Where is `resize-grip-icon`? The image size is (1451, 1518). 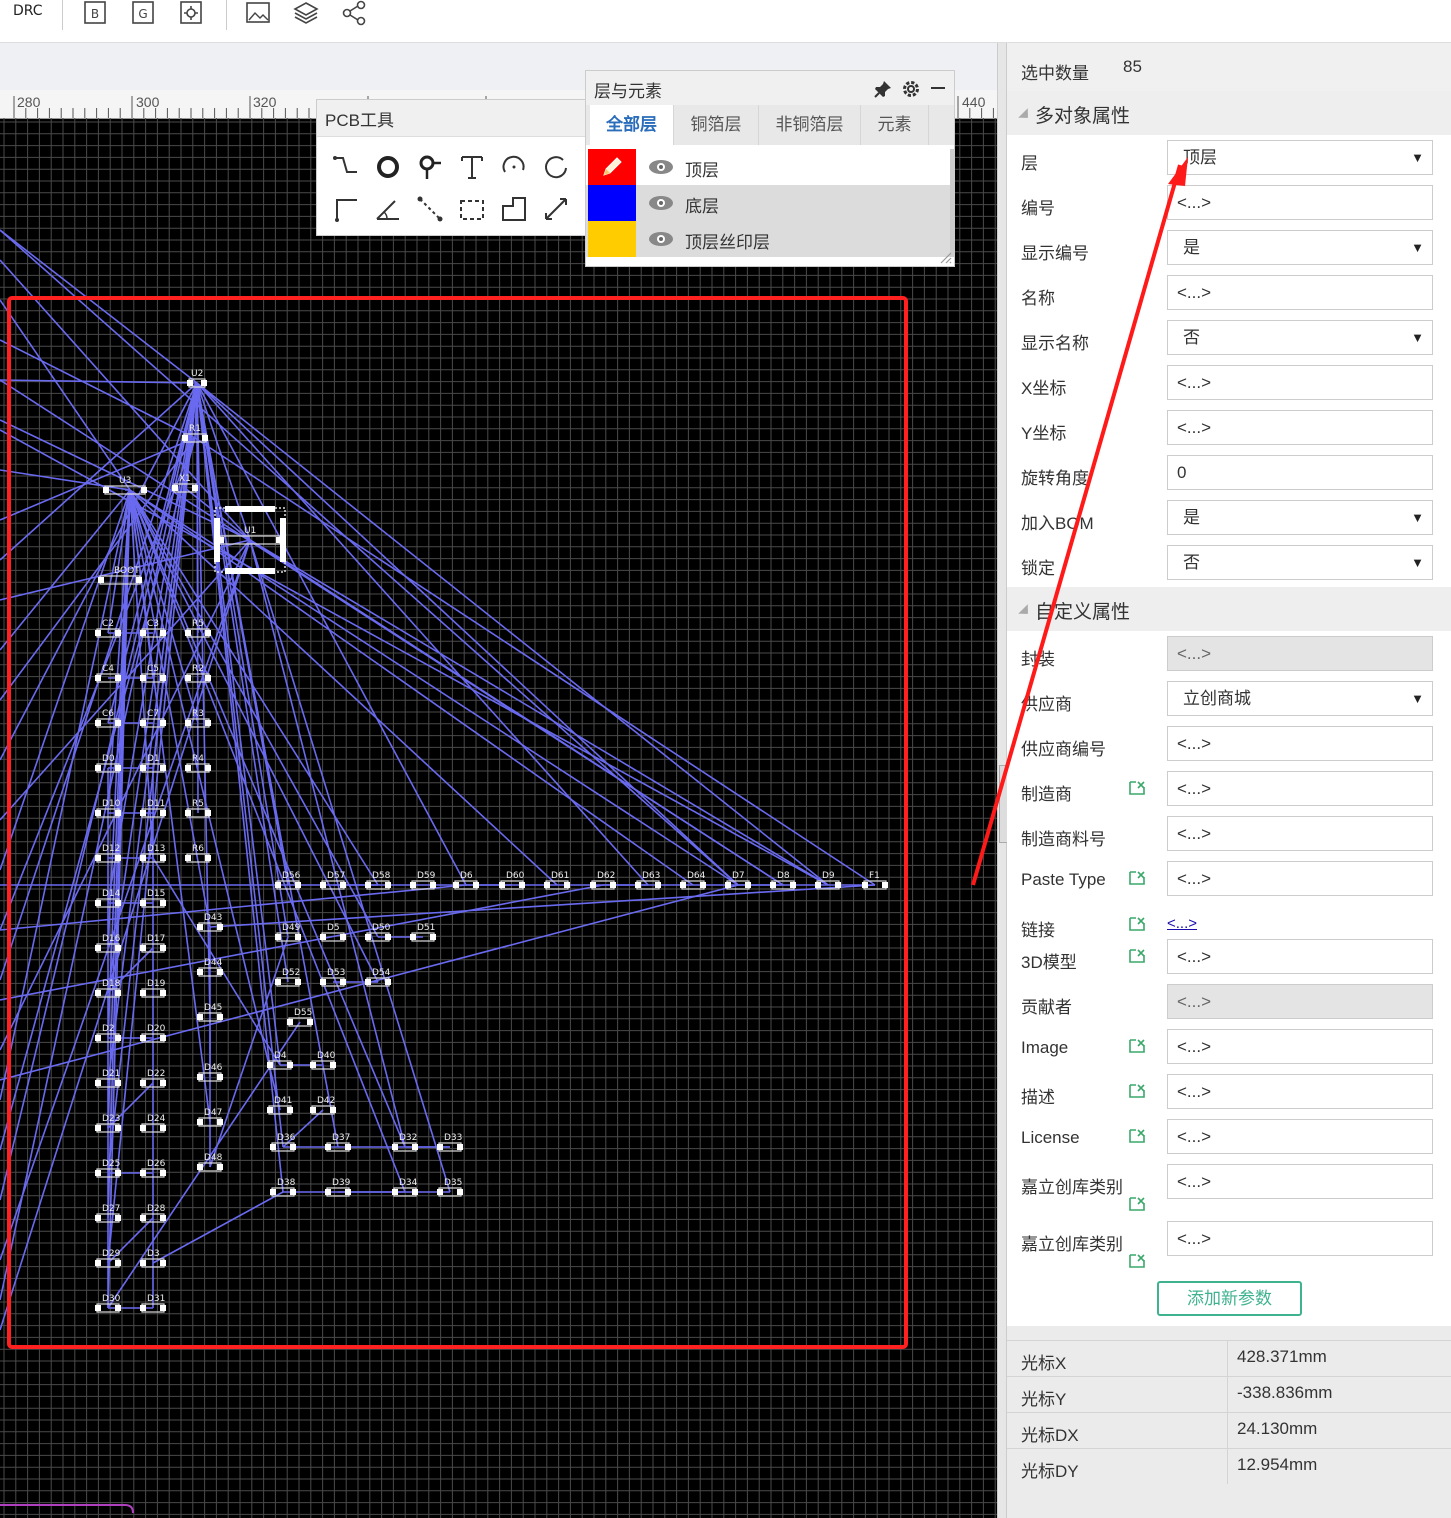 resize-grip-icon is located at coordinates (945, 257).